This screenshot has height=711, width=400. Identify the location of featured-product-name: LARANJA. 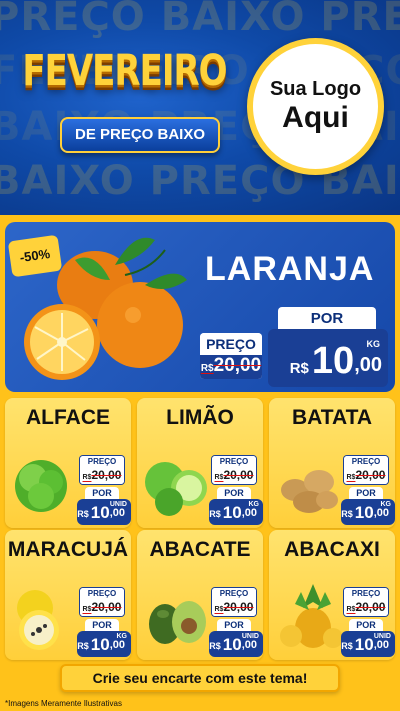
(290, 269).